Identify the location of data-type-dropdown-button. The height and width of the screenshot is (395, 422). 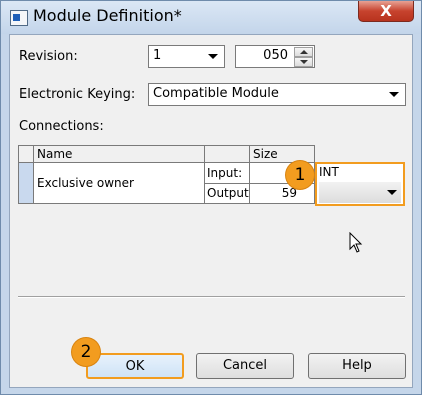
(360, 192).